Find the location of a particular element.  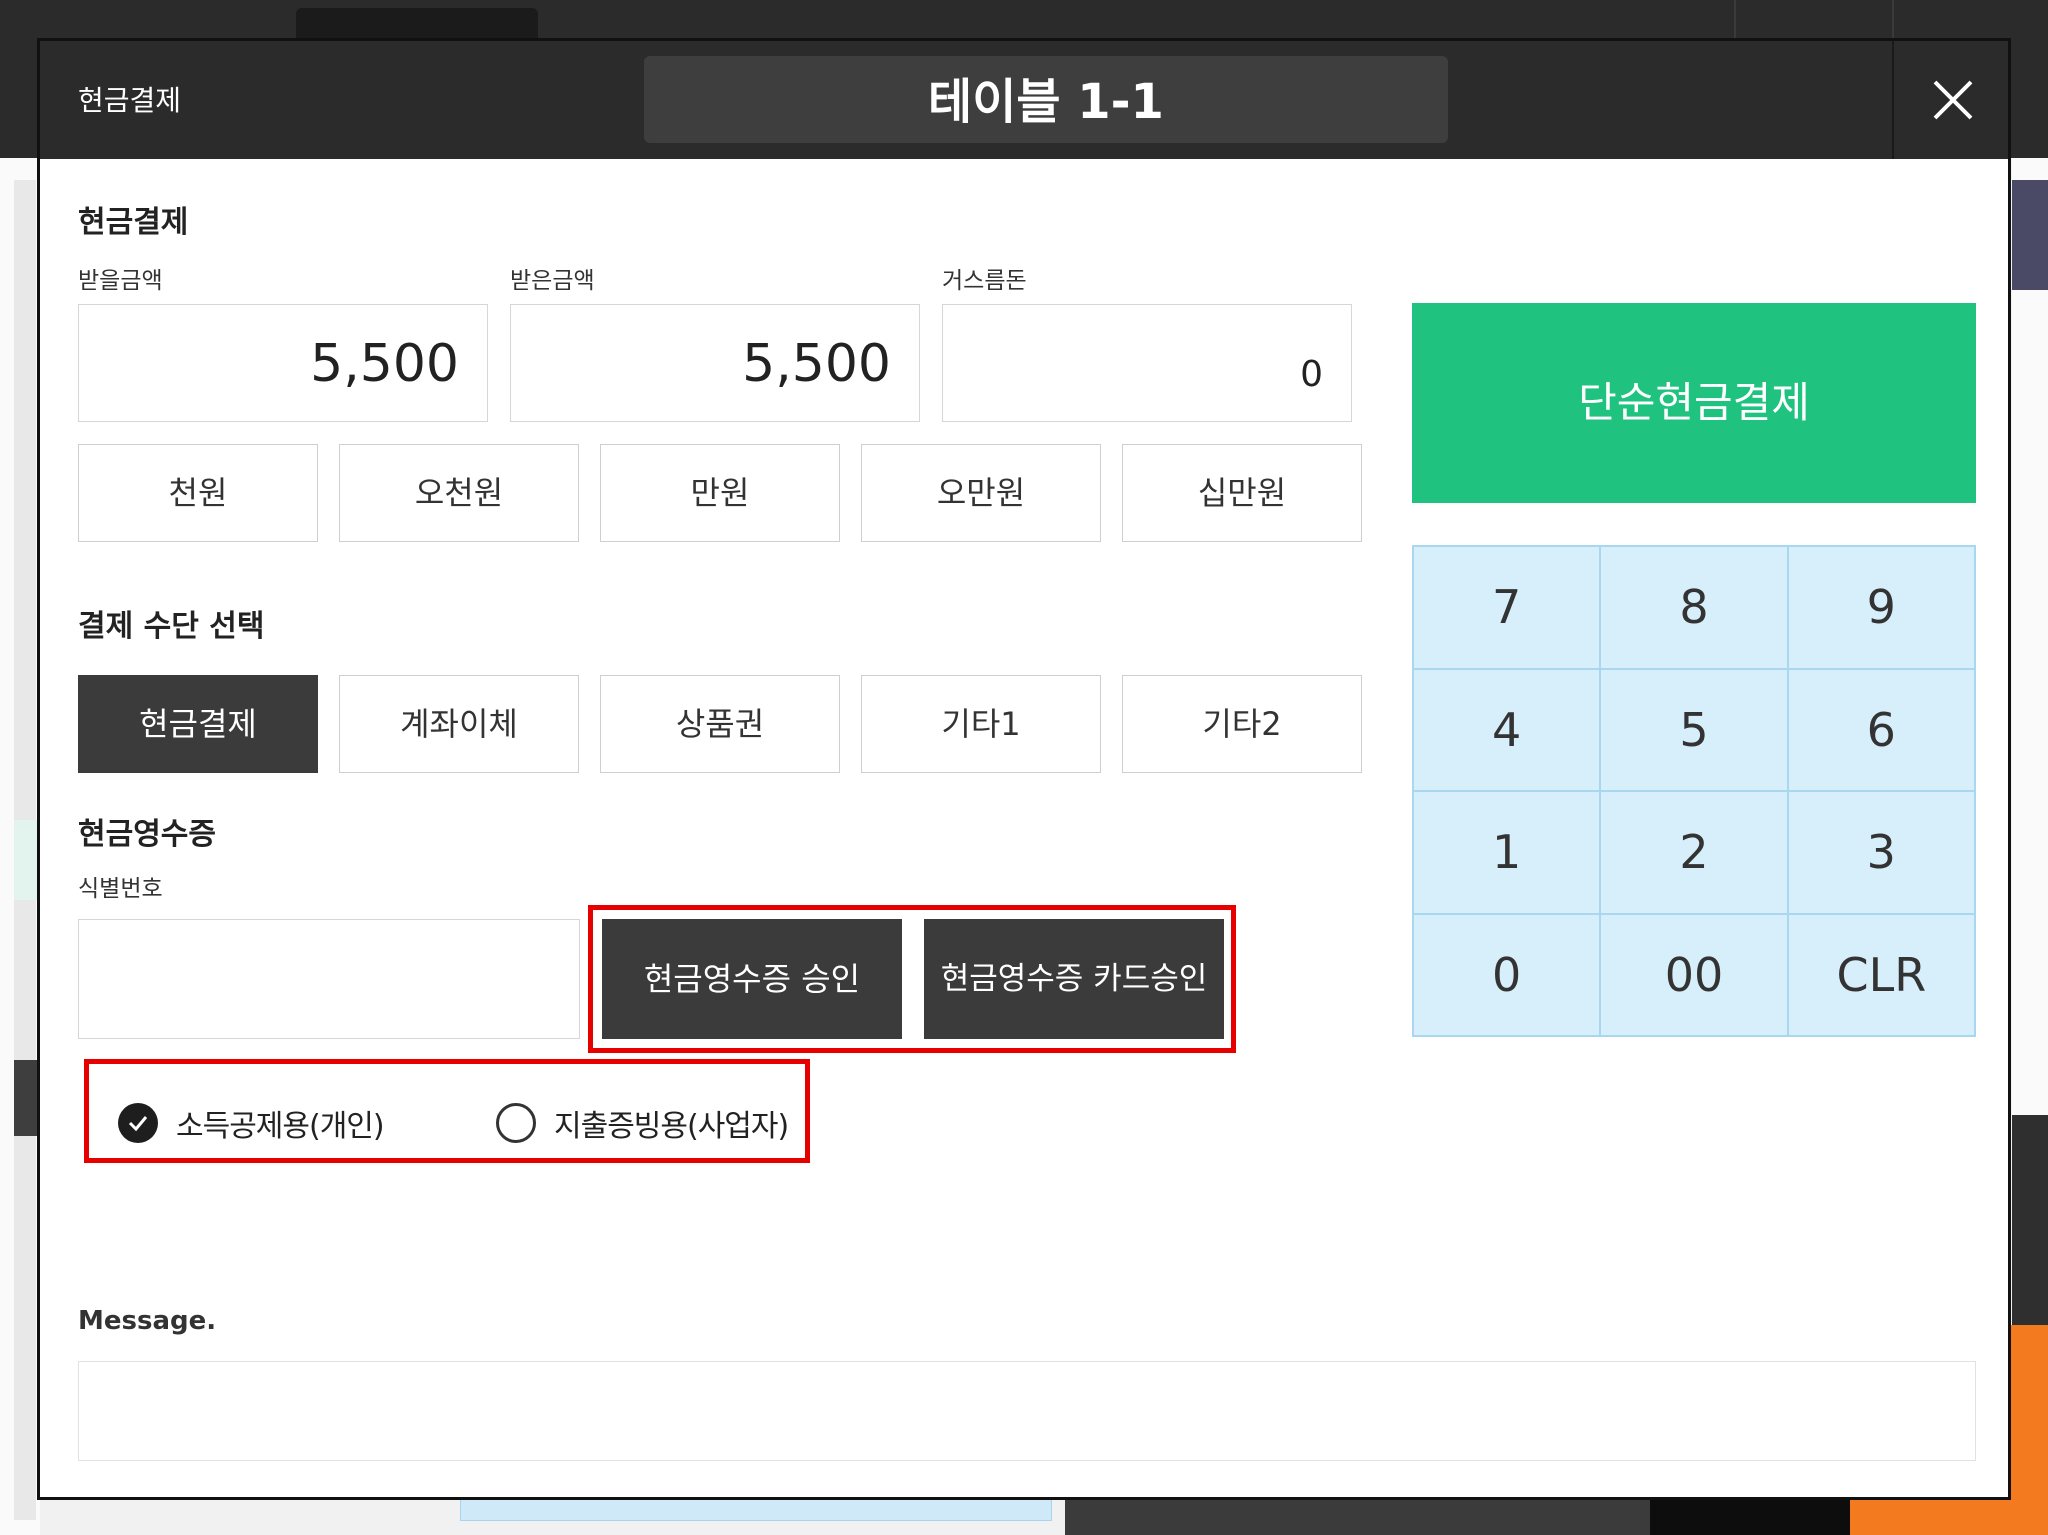

message-box is located at coordinates (1027, 1411).